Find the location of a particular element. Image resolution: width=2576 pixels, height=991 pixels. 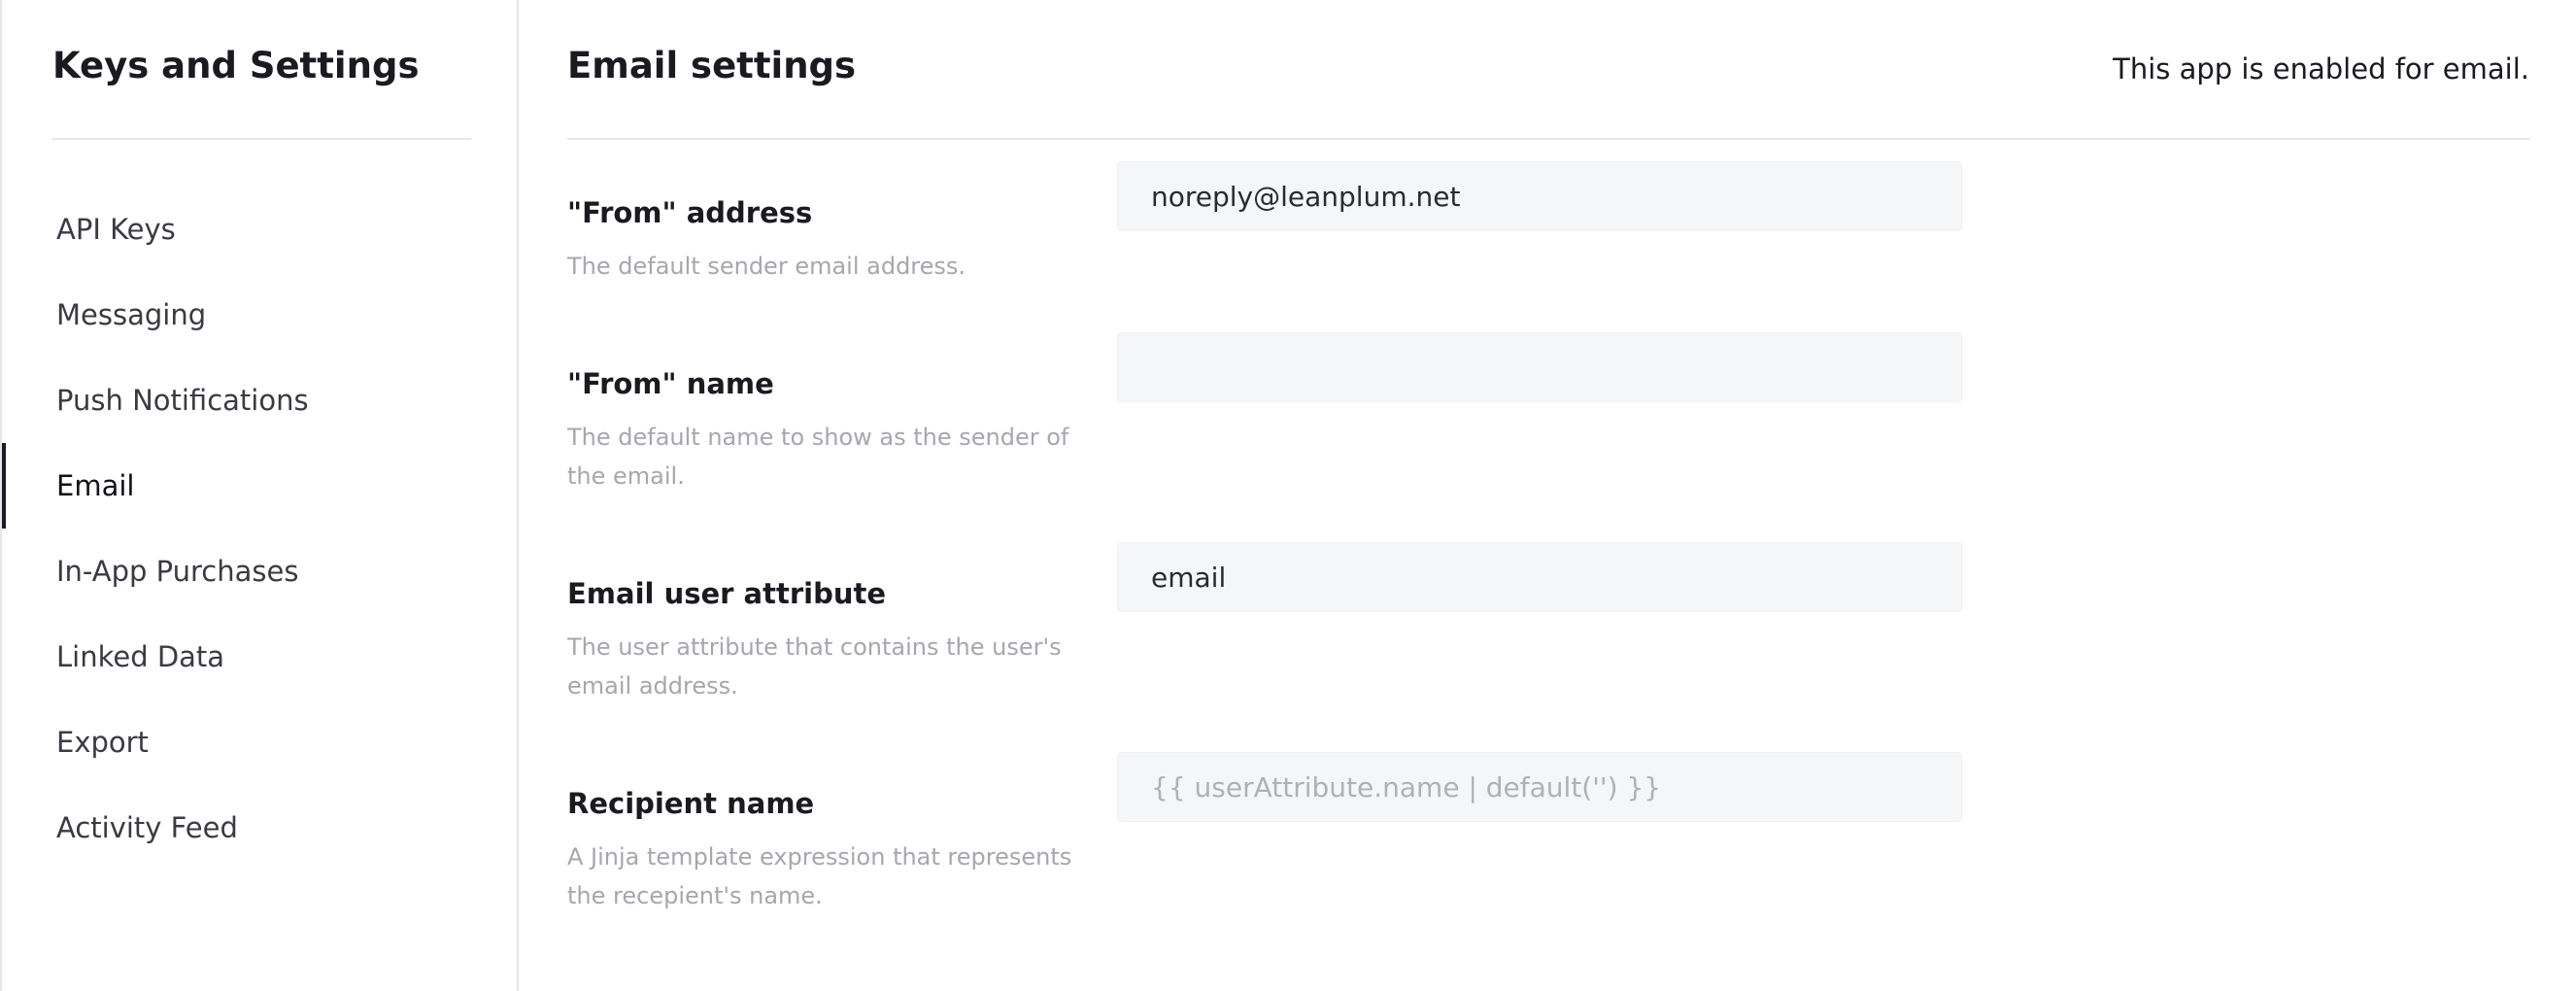

email-user-attribute-input is located at coordinates (1539, 577).